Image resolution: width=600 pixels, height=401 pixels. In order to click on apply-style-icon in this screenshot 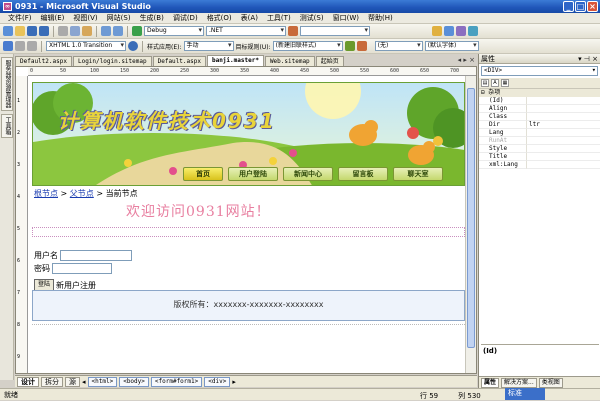, I will do `click(349, 46)`.